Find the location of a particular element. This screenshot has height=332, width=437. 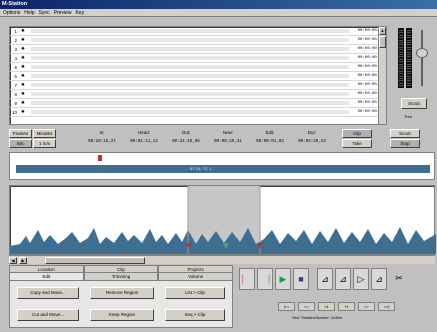

track-row: 1 ♠ 00:00:00.00 is located at coordinates (198, 31).